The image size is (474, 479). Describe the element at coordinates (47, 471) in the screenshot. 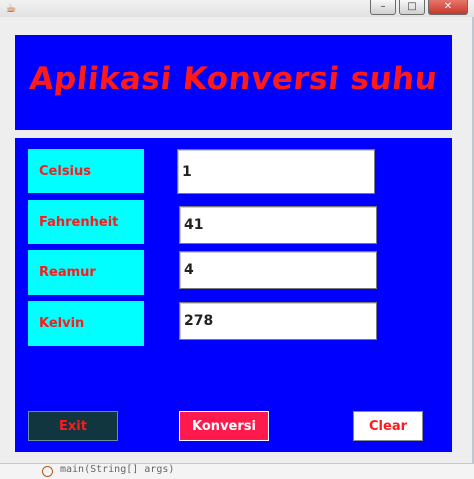

I see `method-icon` at that location.